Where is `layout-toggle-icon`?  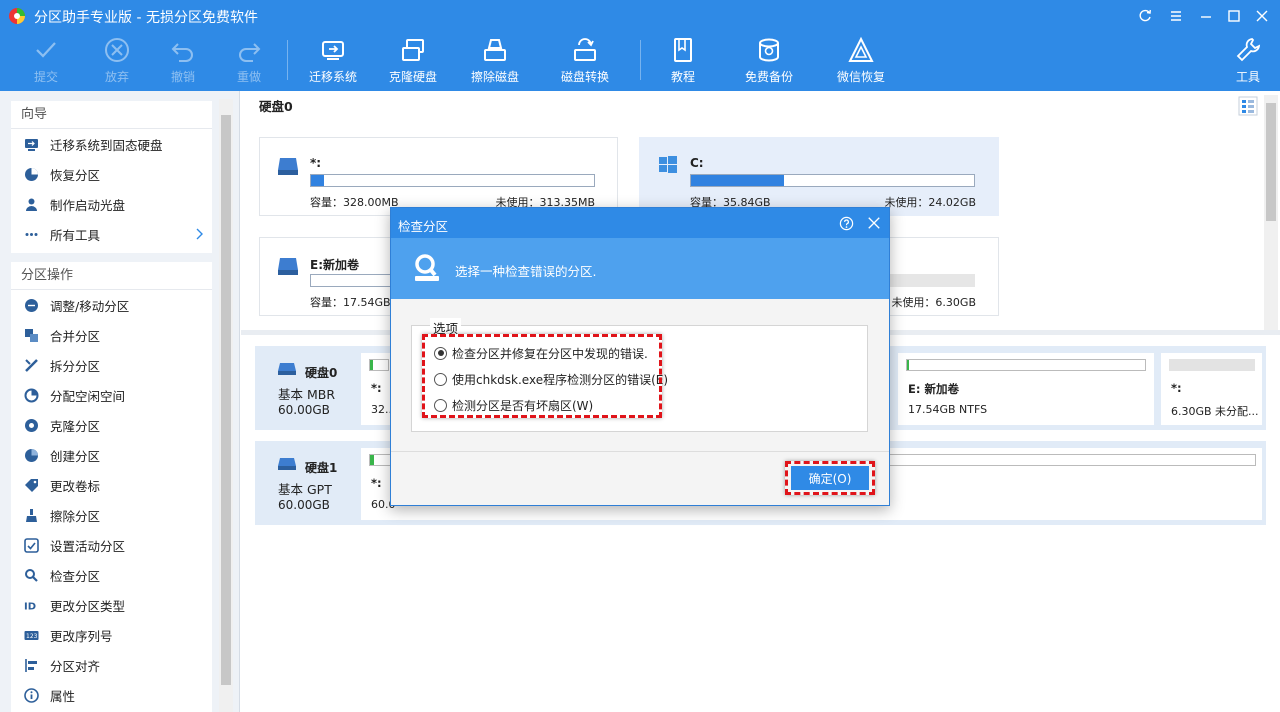 layout-toggle-icon is located at coordinates (1248, 106).